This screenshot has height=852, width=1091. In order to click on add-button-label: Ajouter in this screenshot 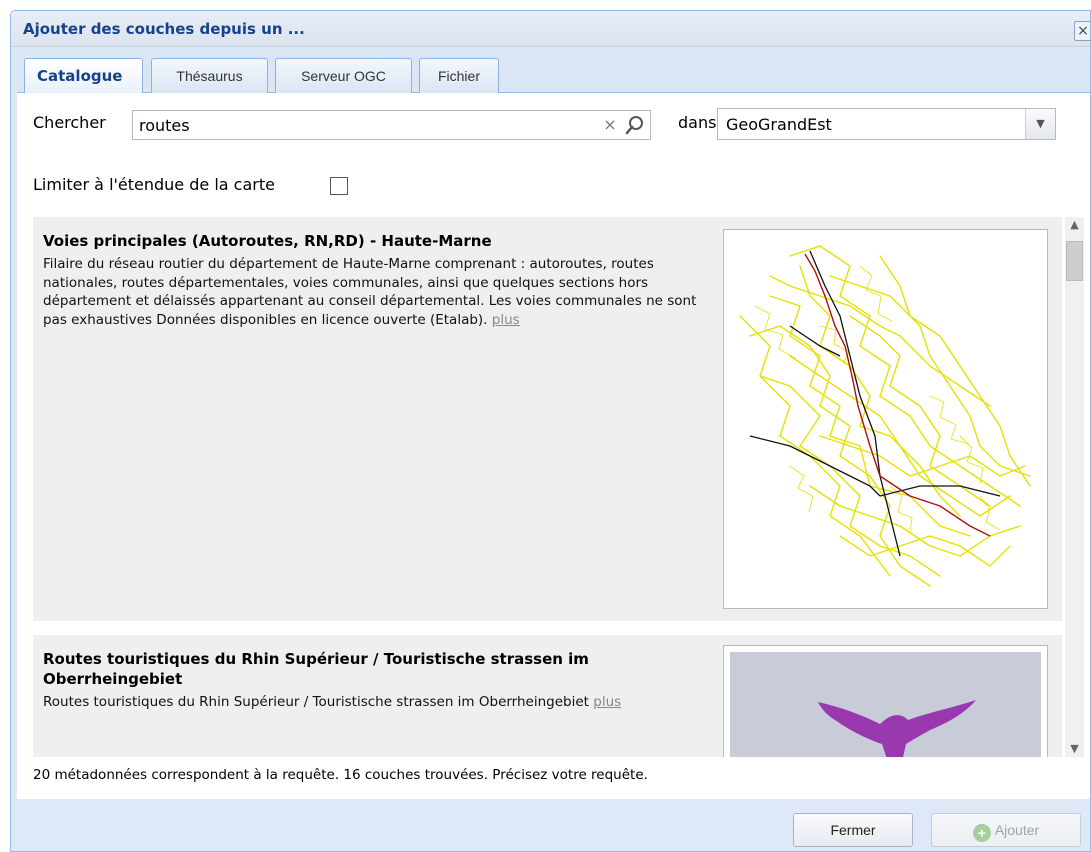, I will do `click(1017, 830)`.